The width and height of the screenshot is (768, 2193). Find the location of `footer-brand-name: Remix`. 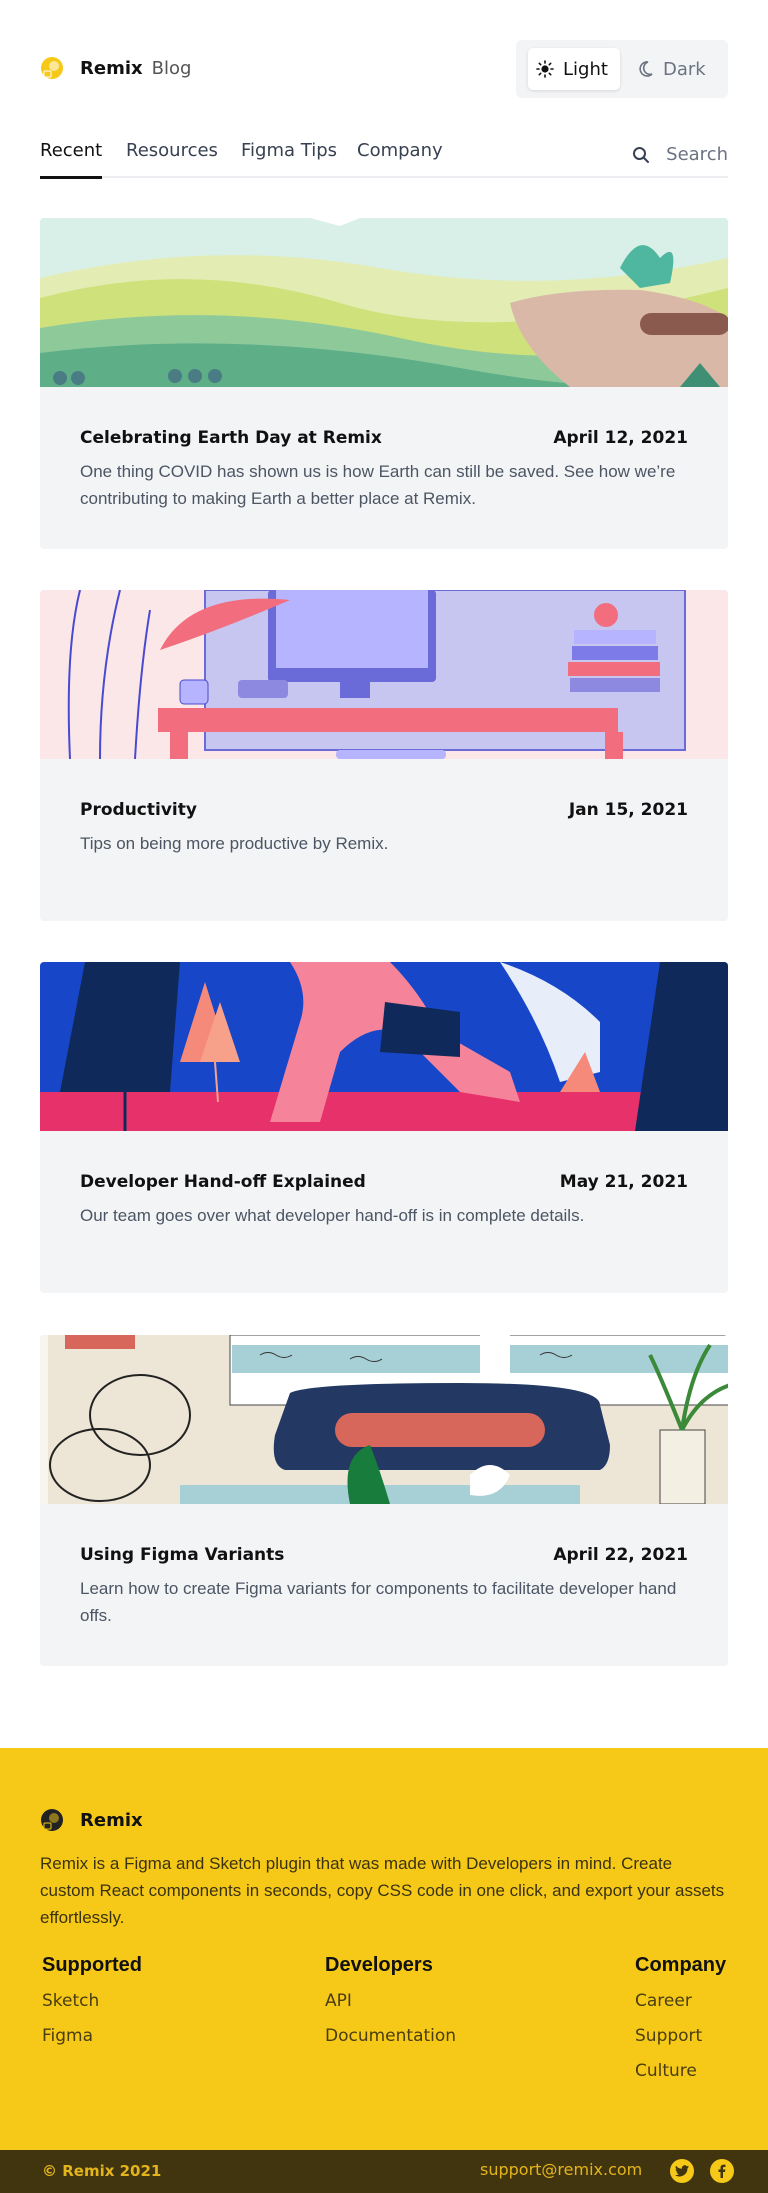

footer-brand-name: Remix is located at coordinates (111, 1820).